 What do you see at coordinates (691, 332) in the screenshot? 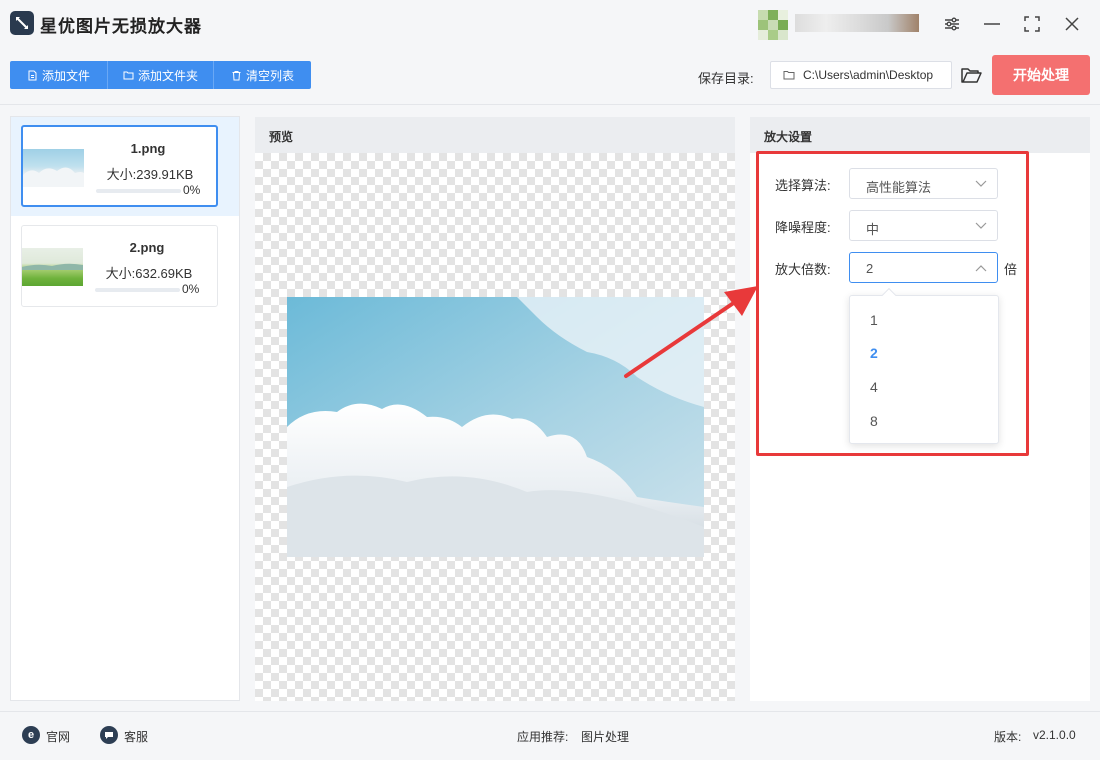
I see `annotation-arrow` at bounding box center [691, 332].